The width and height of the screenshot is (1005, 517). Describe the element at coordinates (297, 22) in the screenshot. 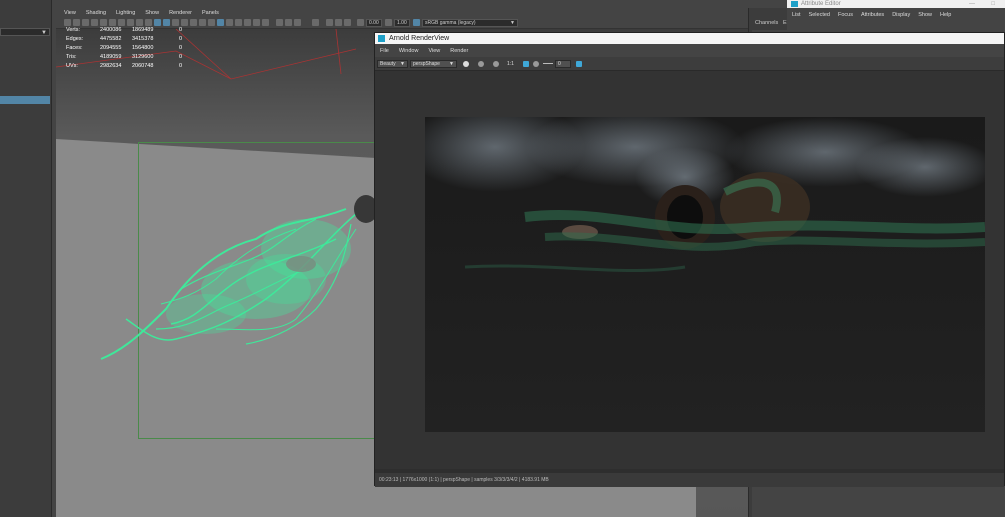

I see `dof-icon` at that location.